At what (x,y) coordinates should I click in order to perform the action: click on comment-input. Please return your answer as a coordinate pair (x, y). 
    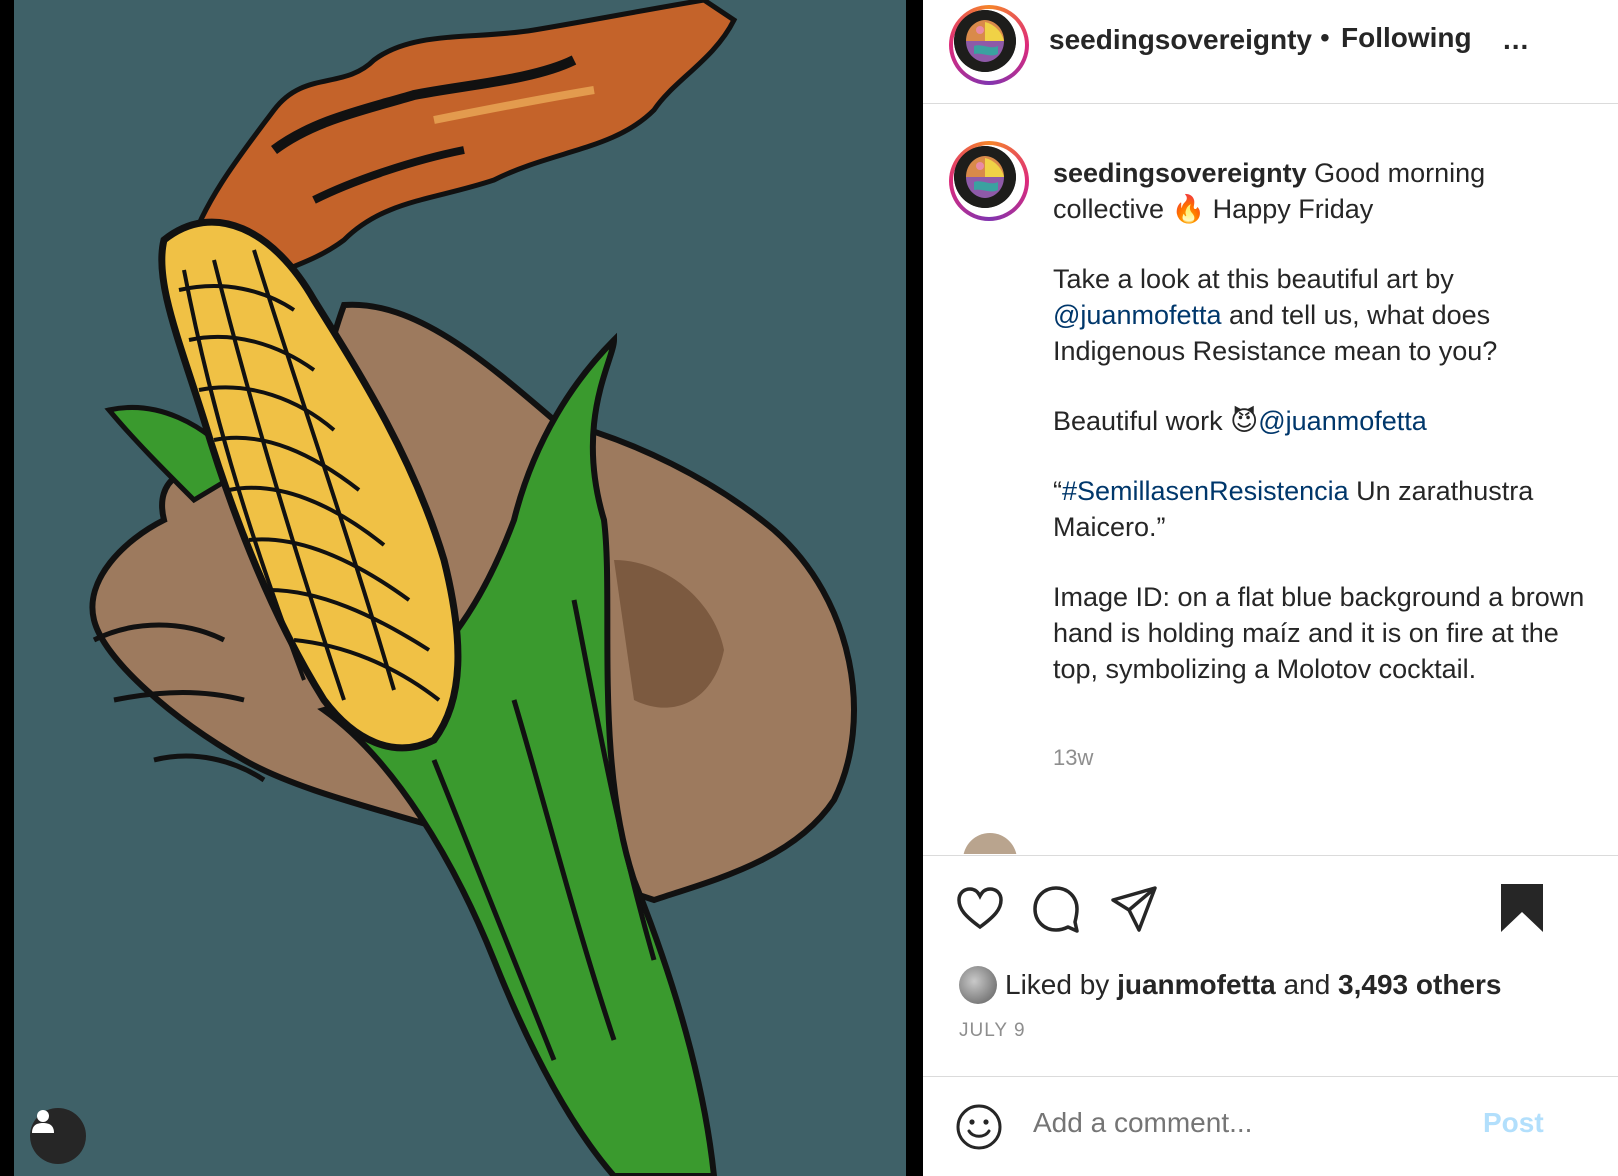
    Looking at the image, I should click on (1243, 1123).